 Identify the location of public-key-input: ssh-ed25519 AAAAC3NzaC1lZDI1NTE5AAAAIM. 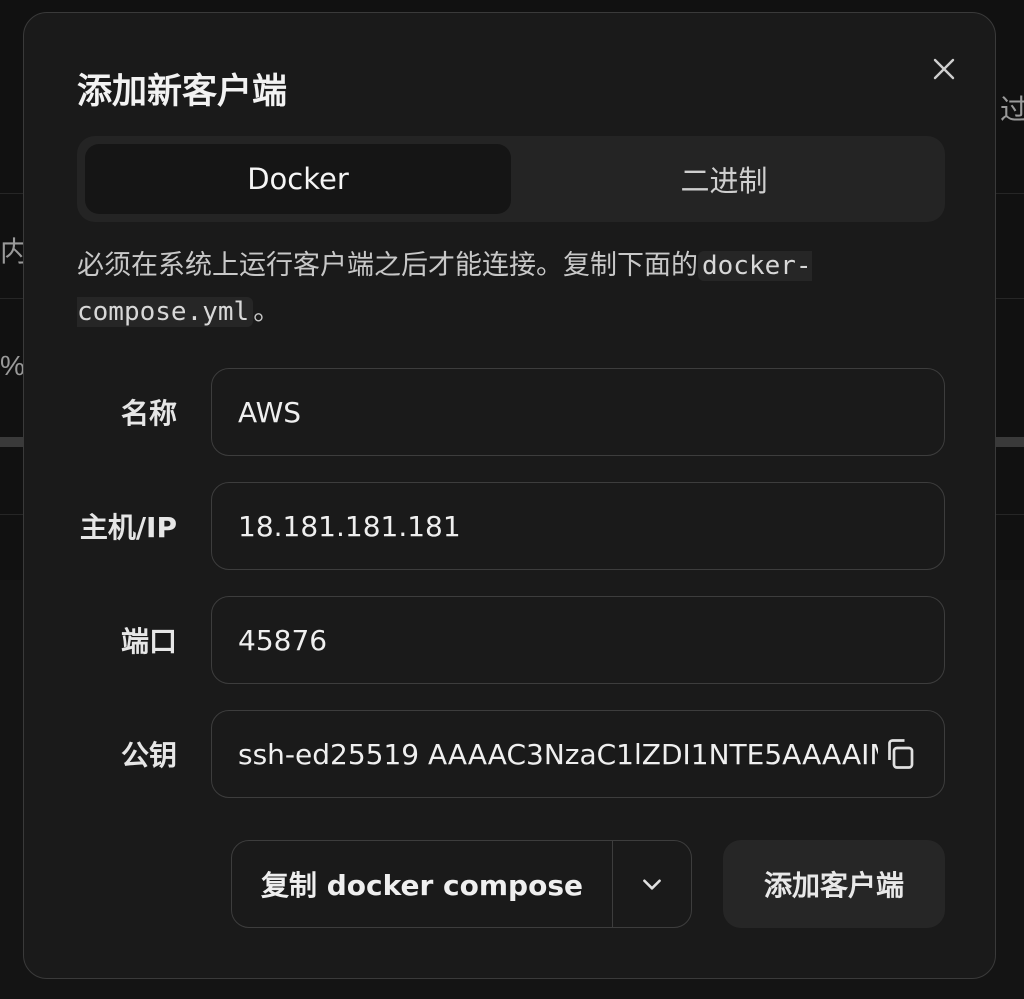
(578, 754).